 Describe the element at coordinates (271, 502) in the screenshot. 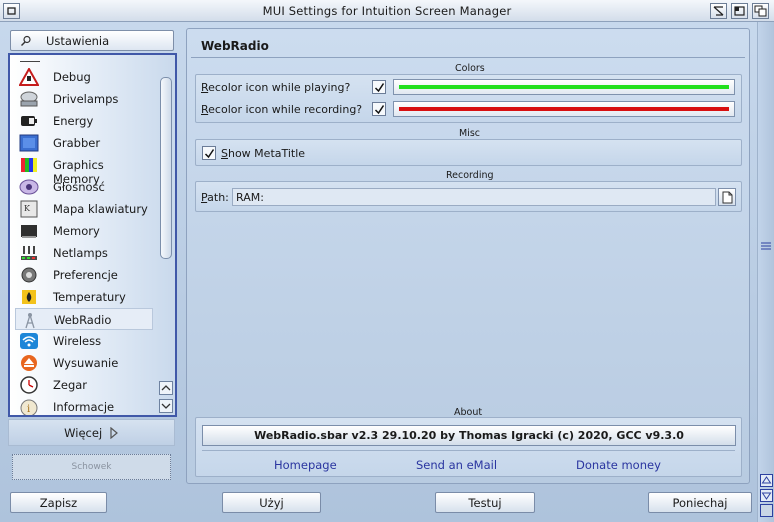

I see `use-button: Użyj` at that location.